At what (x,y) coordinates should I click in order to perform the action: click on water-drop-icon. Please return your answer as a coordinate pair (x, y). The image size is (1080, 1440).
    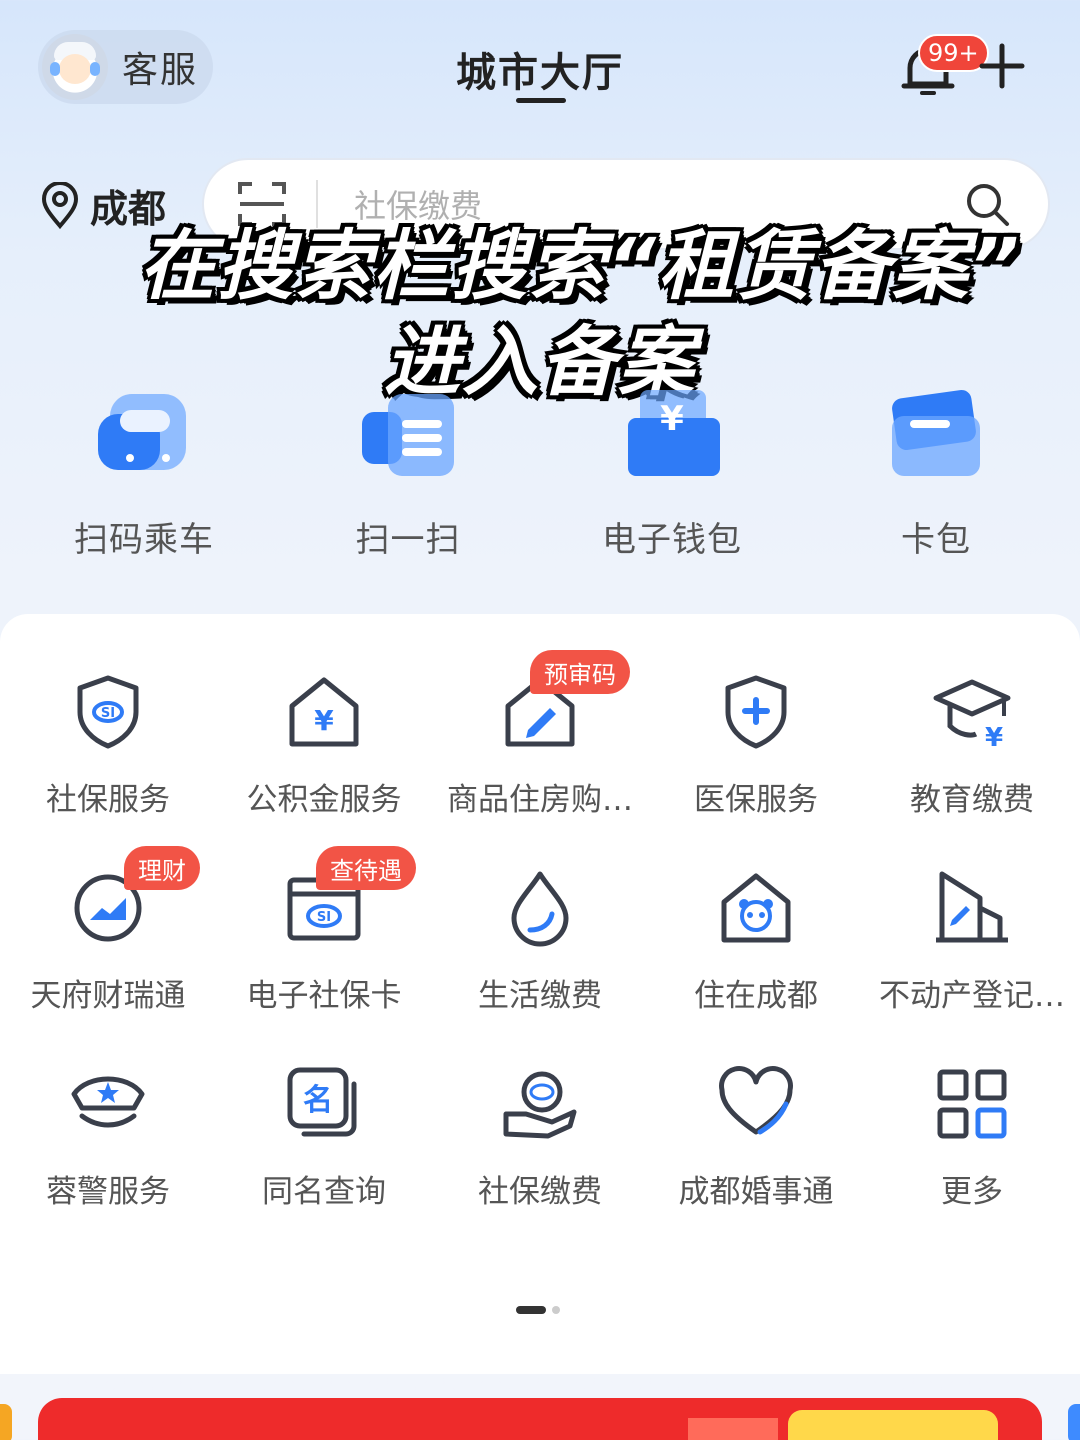
    Looking at the image, I should click on (540, 908).